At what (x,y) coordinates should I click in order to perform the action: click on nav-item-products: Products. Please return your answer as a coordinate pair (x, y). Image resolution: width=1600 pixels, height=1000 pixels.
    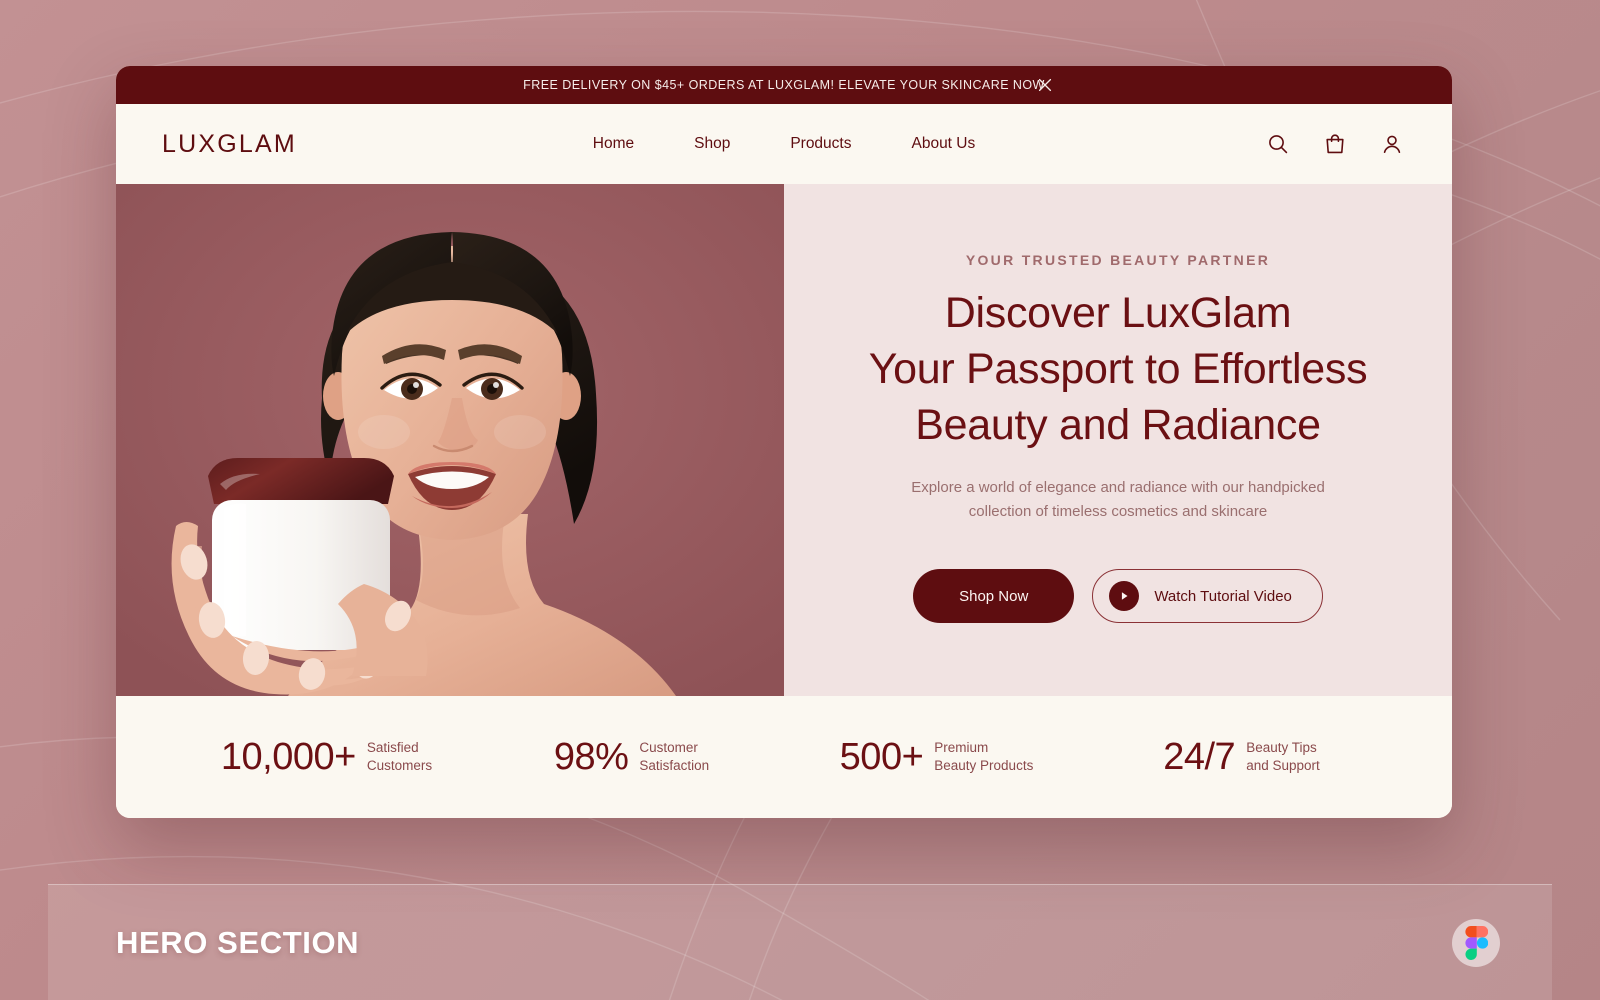
    Looking at the image, I should click on (820, 144).